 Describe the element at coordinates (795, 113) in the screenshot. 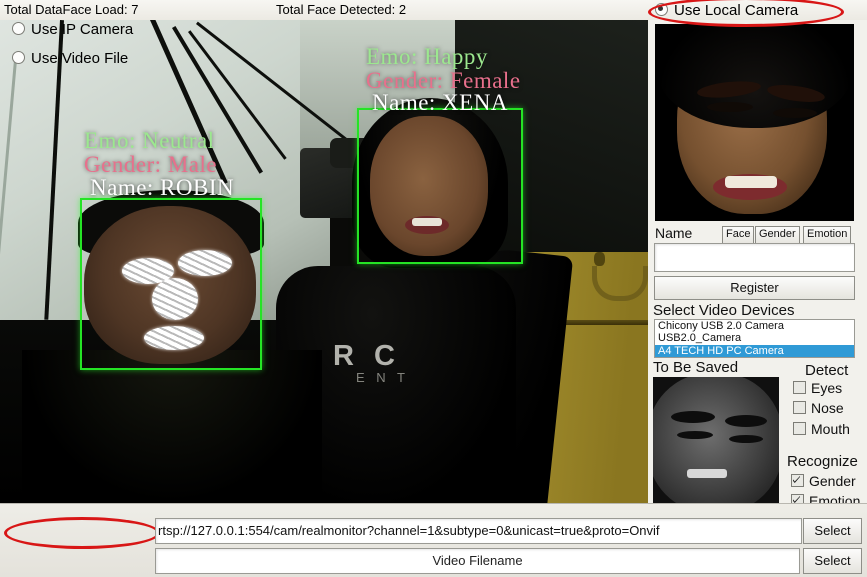

I see `preview-eye-right` at that location.